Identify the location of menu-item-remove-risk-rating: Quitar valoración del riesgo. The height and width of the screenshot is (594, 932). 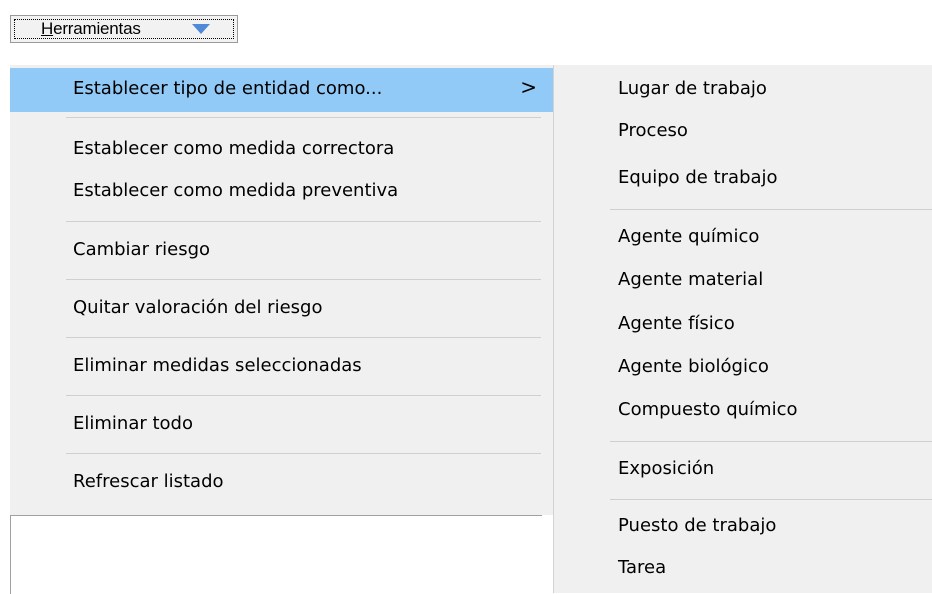
(281, 309).